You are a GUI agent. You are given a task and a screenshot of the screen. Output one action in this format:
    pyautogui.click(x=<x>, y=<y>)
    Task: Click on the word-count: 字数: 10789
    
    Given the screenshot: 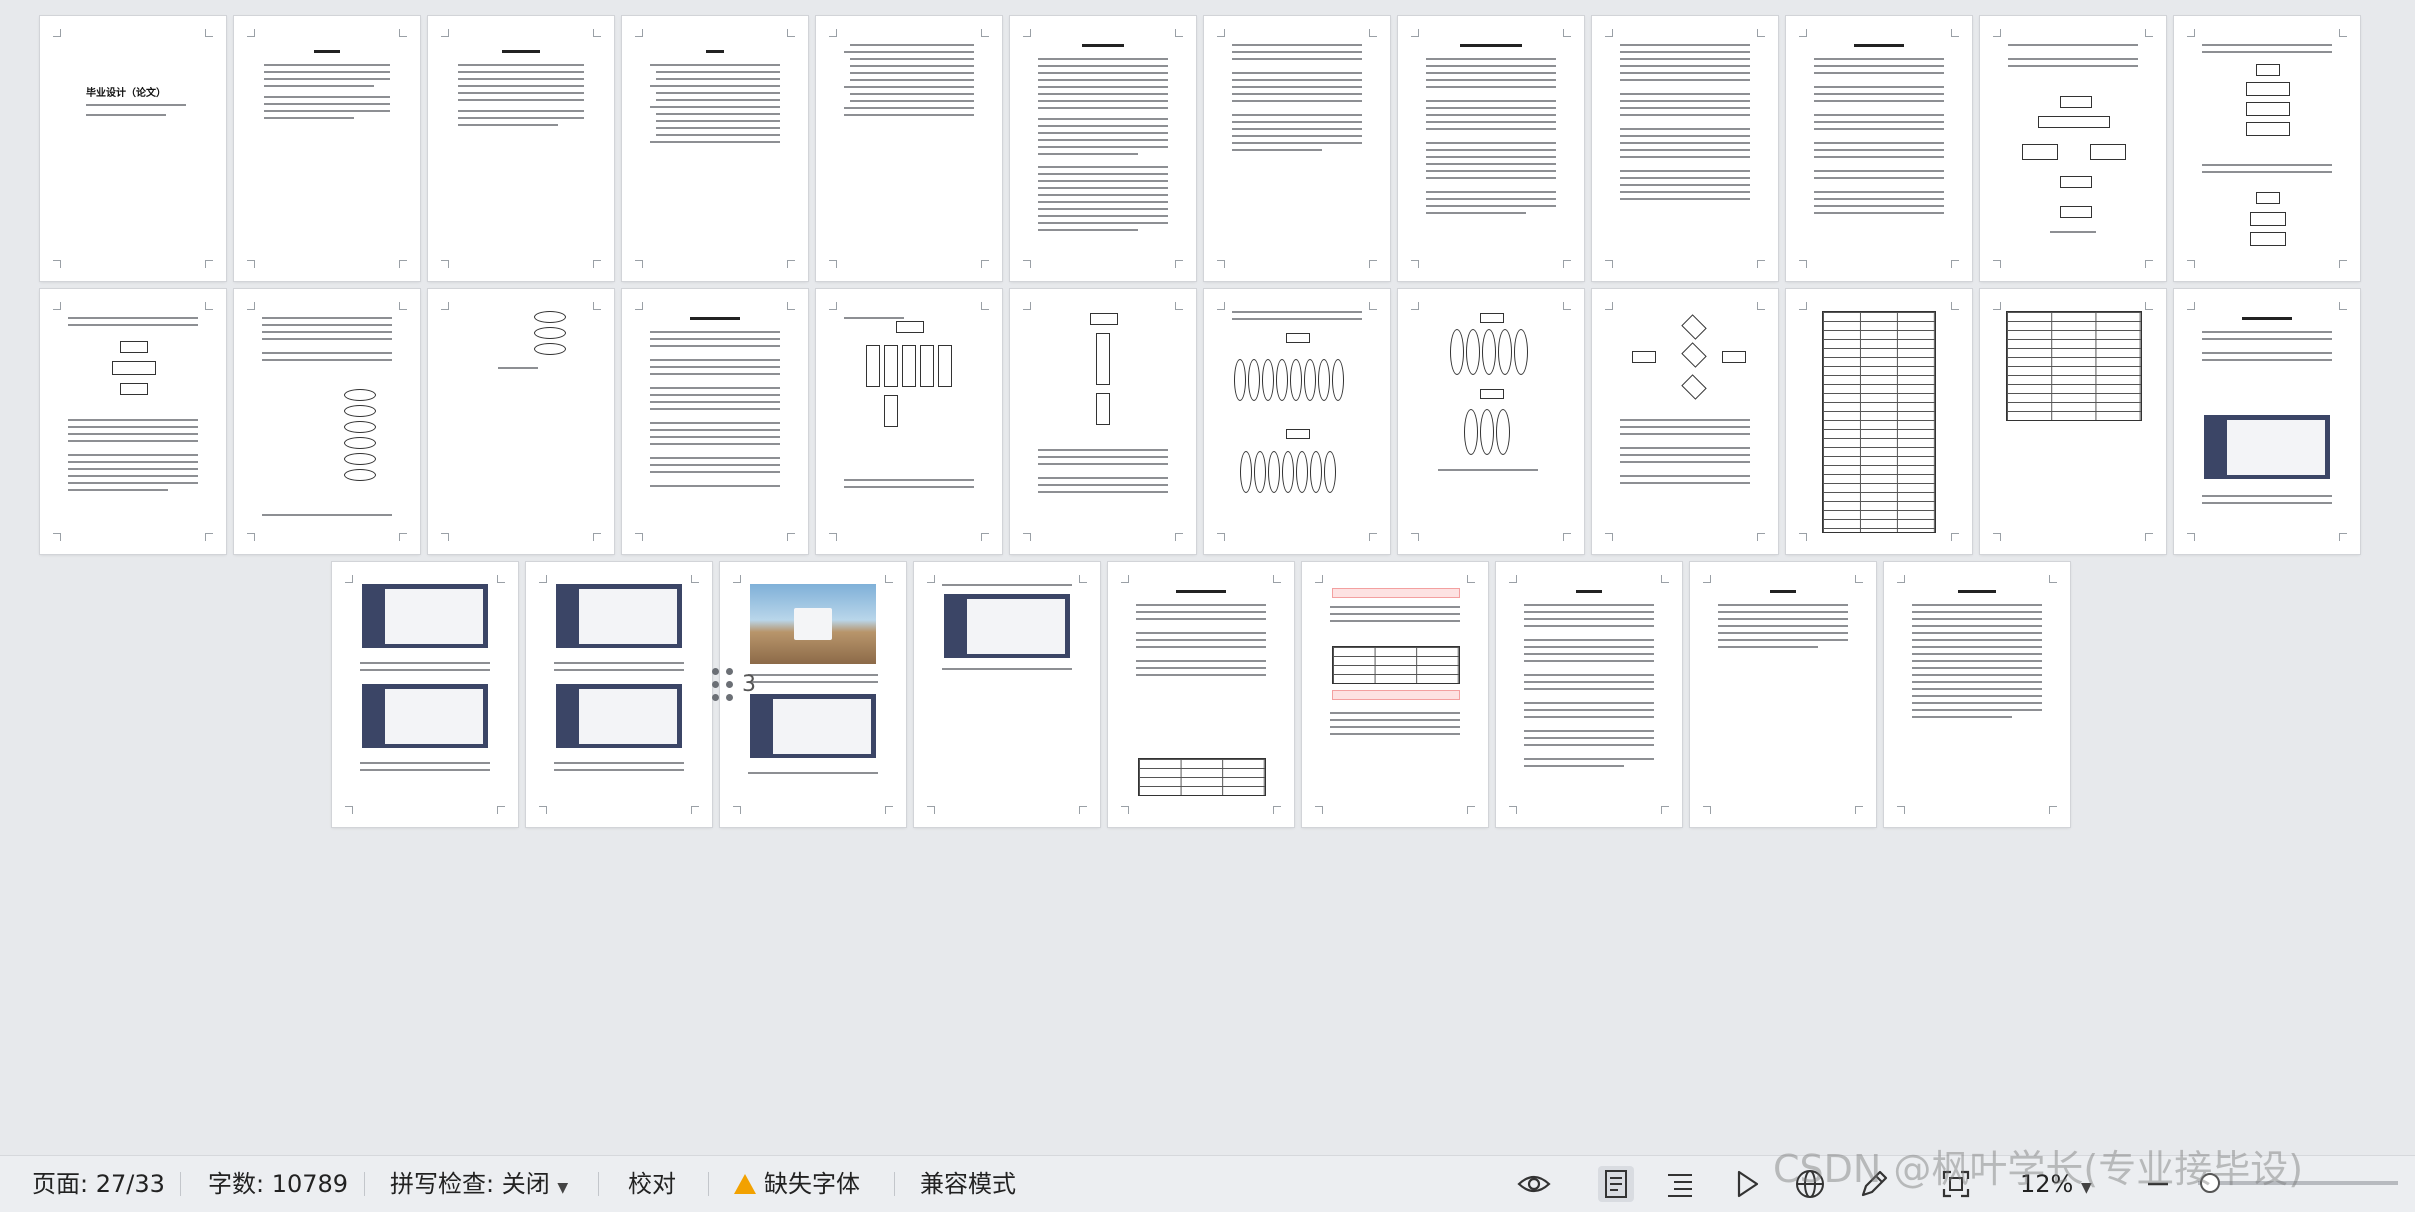 What is the action you would take?
    pyautogui.click(x=278, y=1184)
    